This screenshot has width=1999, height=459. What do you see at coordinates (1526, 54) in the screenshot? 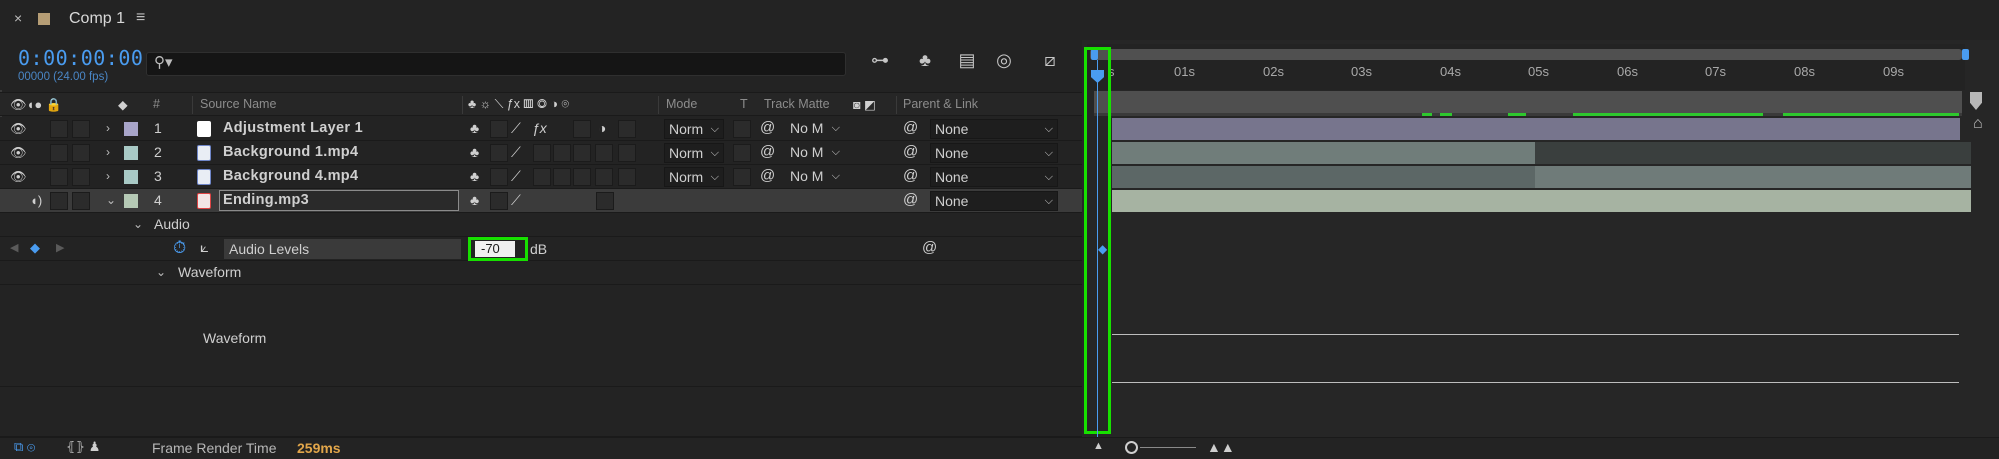
I see `time-navigator-bar` at bounding box center [1526, 54].